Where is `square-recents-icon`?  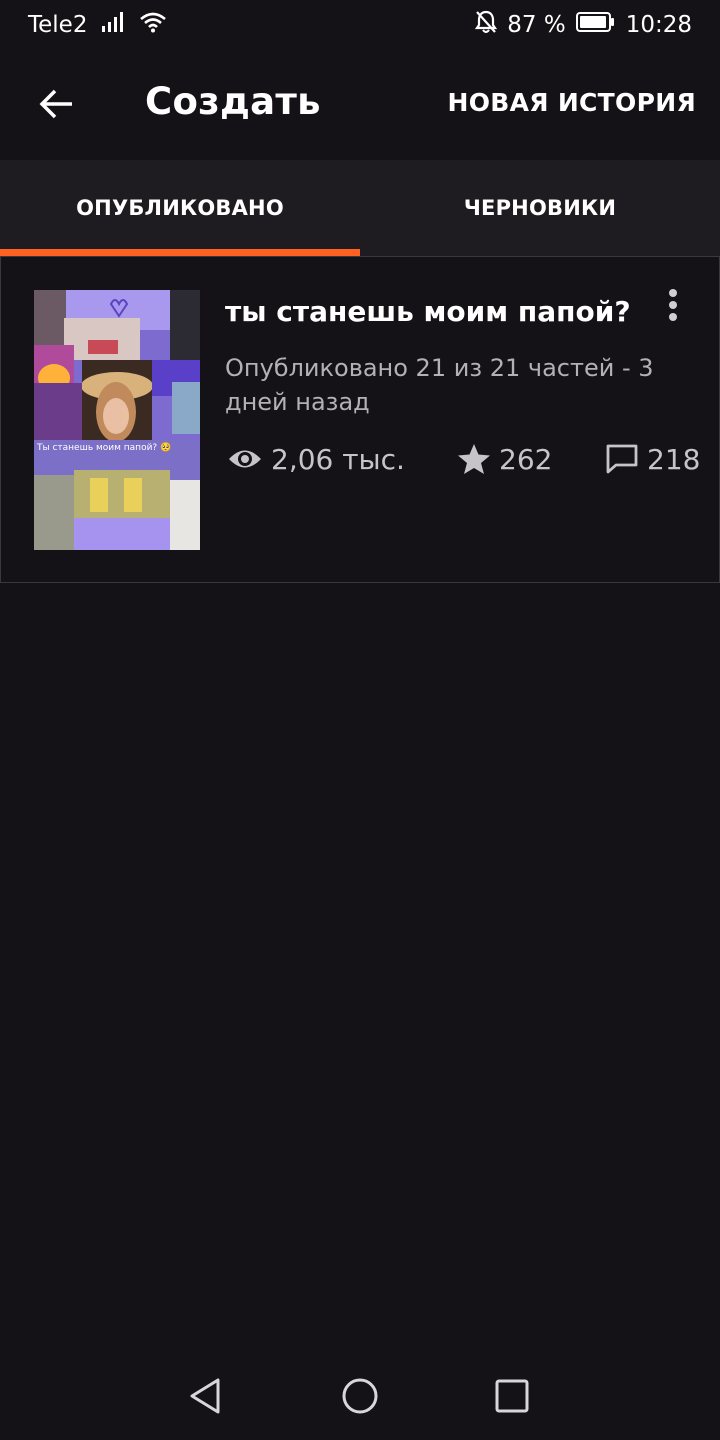 square-recents-icon is located at coordinates (512, 1396).